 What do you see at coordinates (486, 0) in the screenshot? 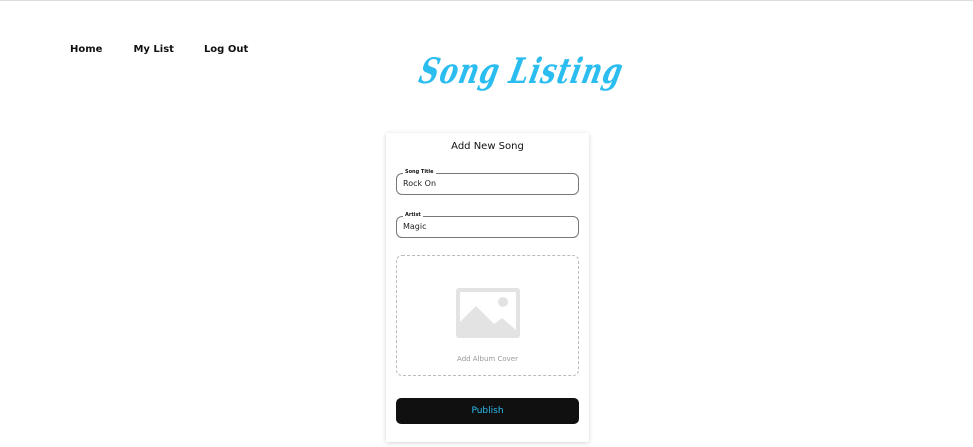
I see `top-divider` at bounding box center [486, 0].